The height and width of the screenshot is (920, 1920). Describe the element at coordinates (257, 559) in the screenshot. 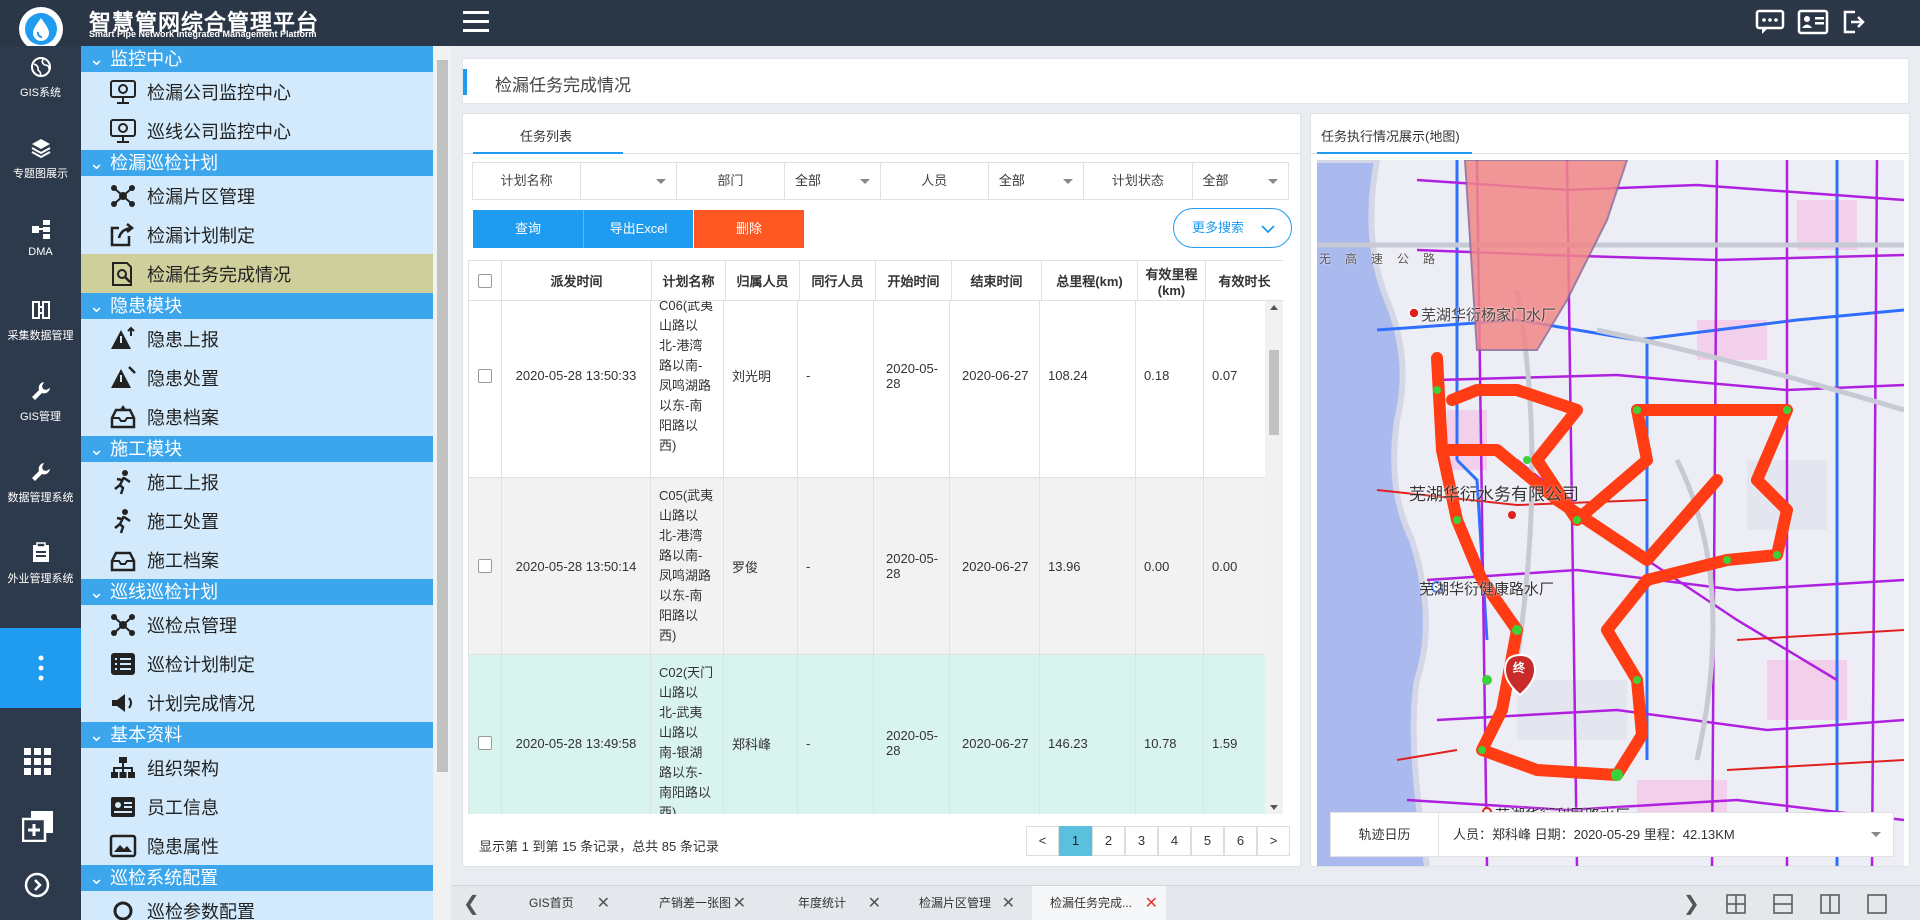

I see `menu-item-construction-archive: 施工档案` at that location.